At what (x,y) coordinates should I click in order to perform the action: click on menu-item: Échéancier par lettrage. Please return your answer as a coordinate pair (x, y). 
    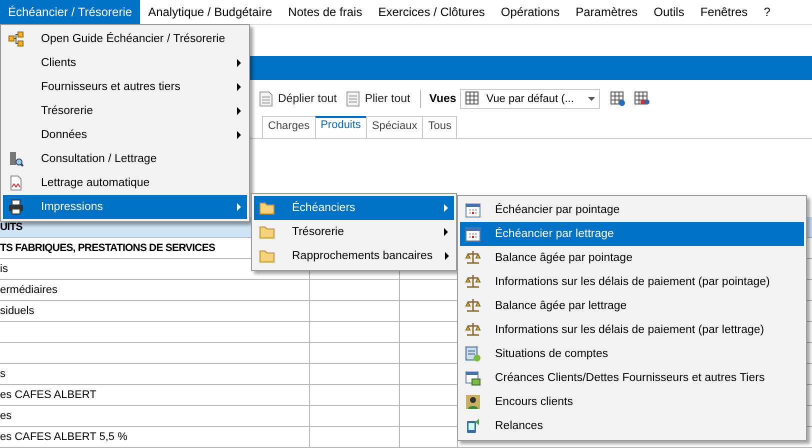
    Looking at the image, I should click on (632, 234).